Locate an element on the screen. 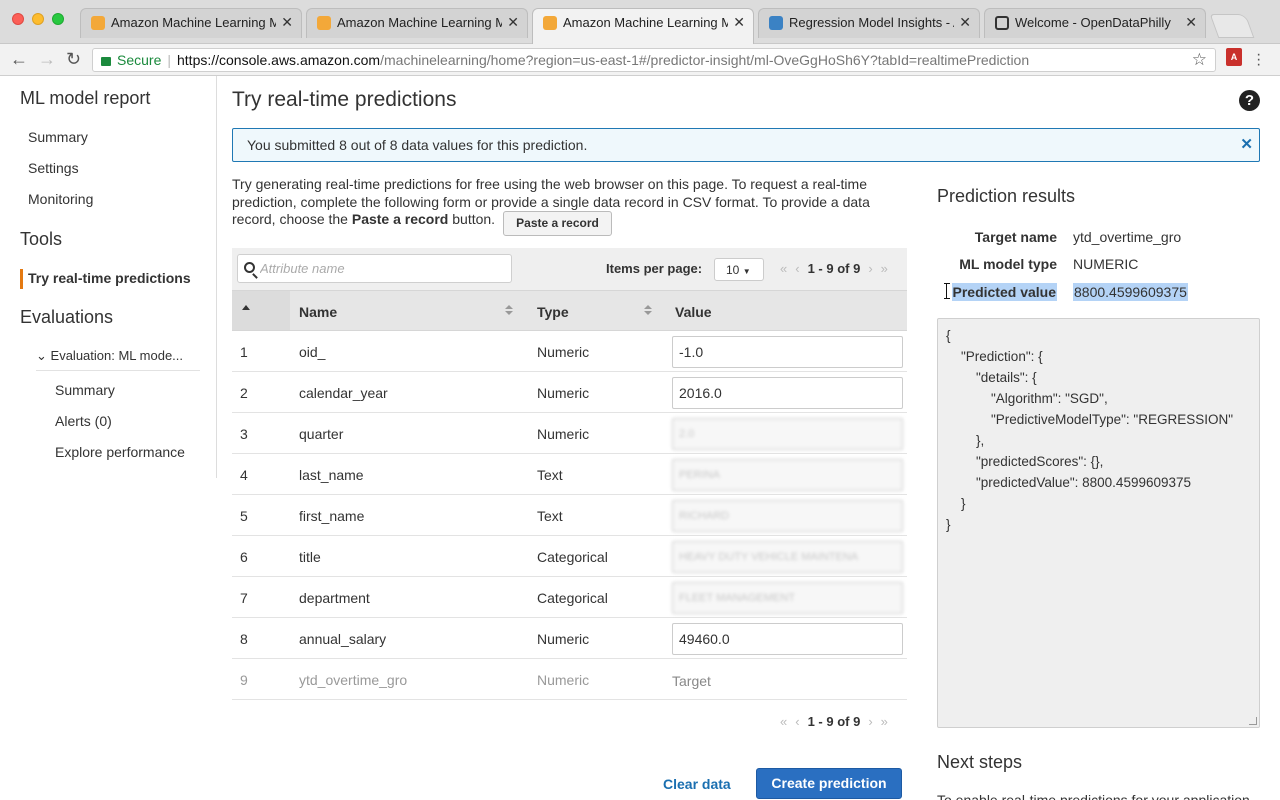  items-per-page-value: 10 is located at coordinates (733, 270).